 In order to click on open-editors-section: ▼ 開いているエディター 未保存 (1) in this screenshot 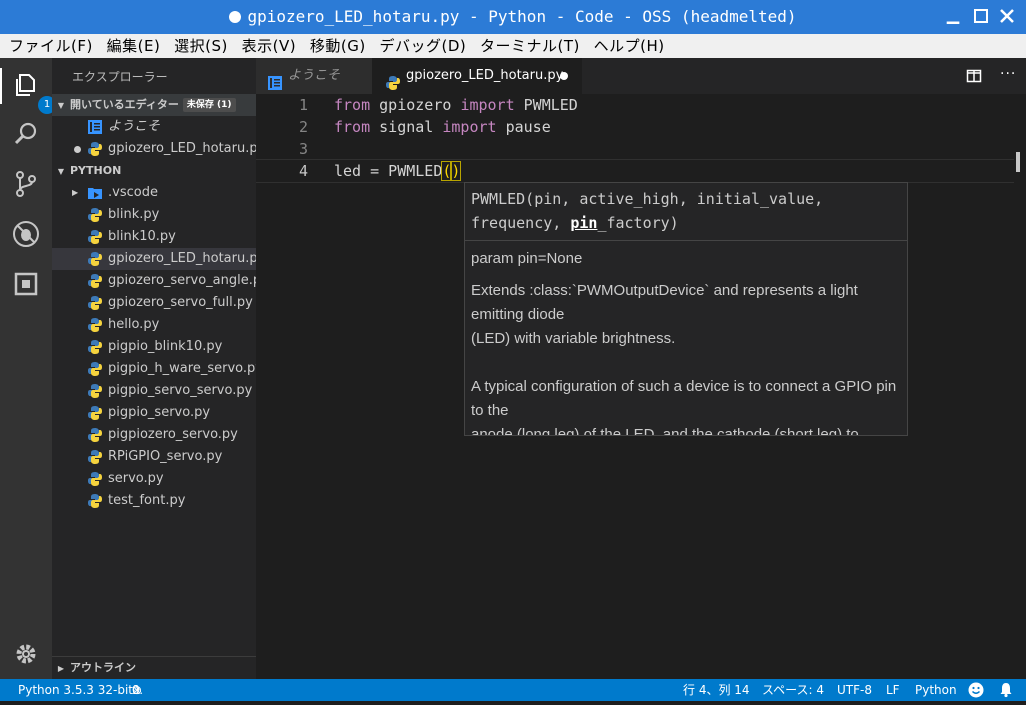, I will do `click(154, 105)`.